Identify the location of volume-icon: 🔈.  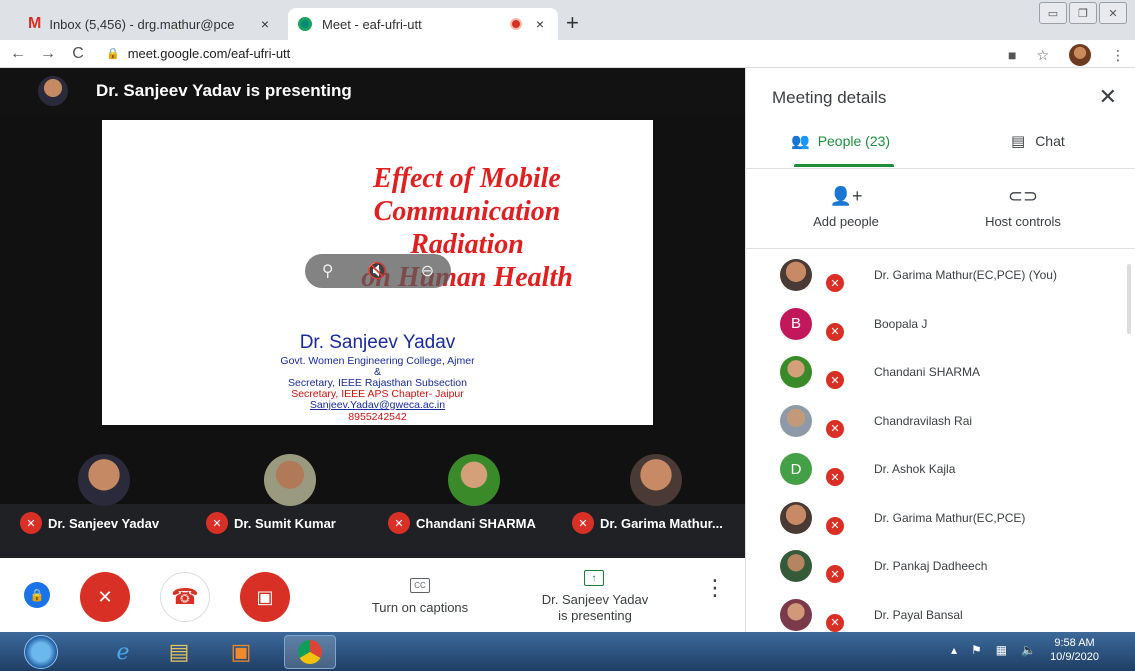
(1028, 650).